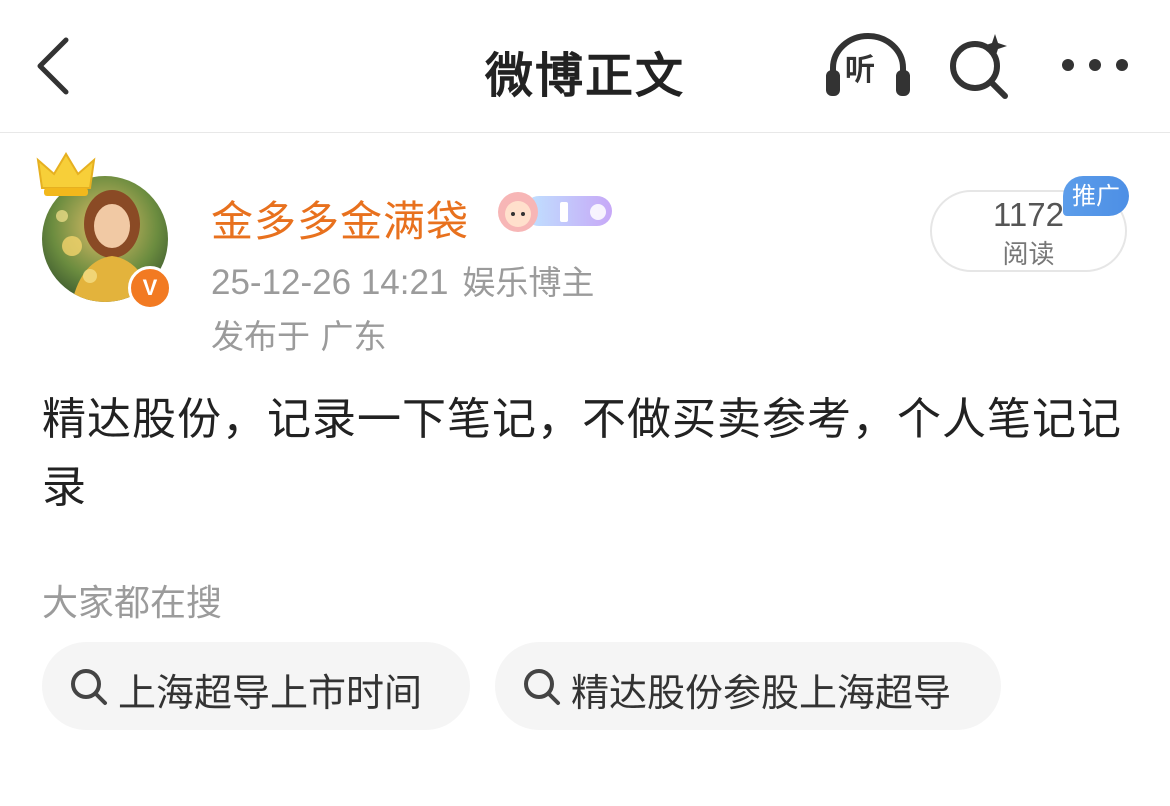 The width and height of the screenshot is (1170, 806). What do you see at coordinates (555, 212) in the screenshot?
I see `member-badge-icon` at bounding box center [555, 212].